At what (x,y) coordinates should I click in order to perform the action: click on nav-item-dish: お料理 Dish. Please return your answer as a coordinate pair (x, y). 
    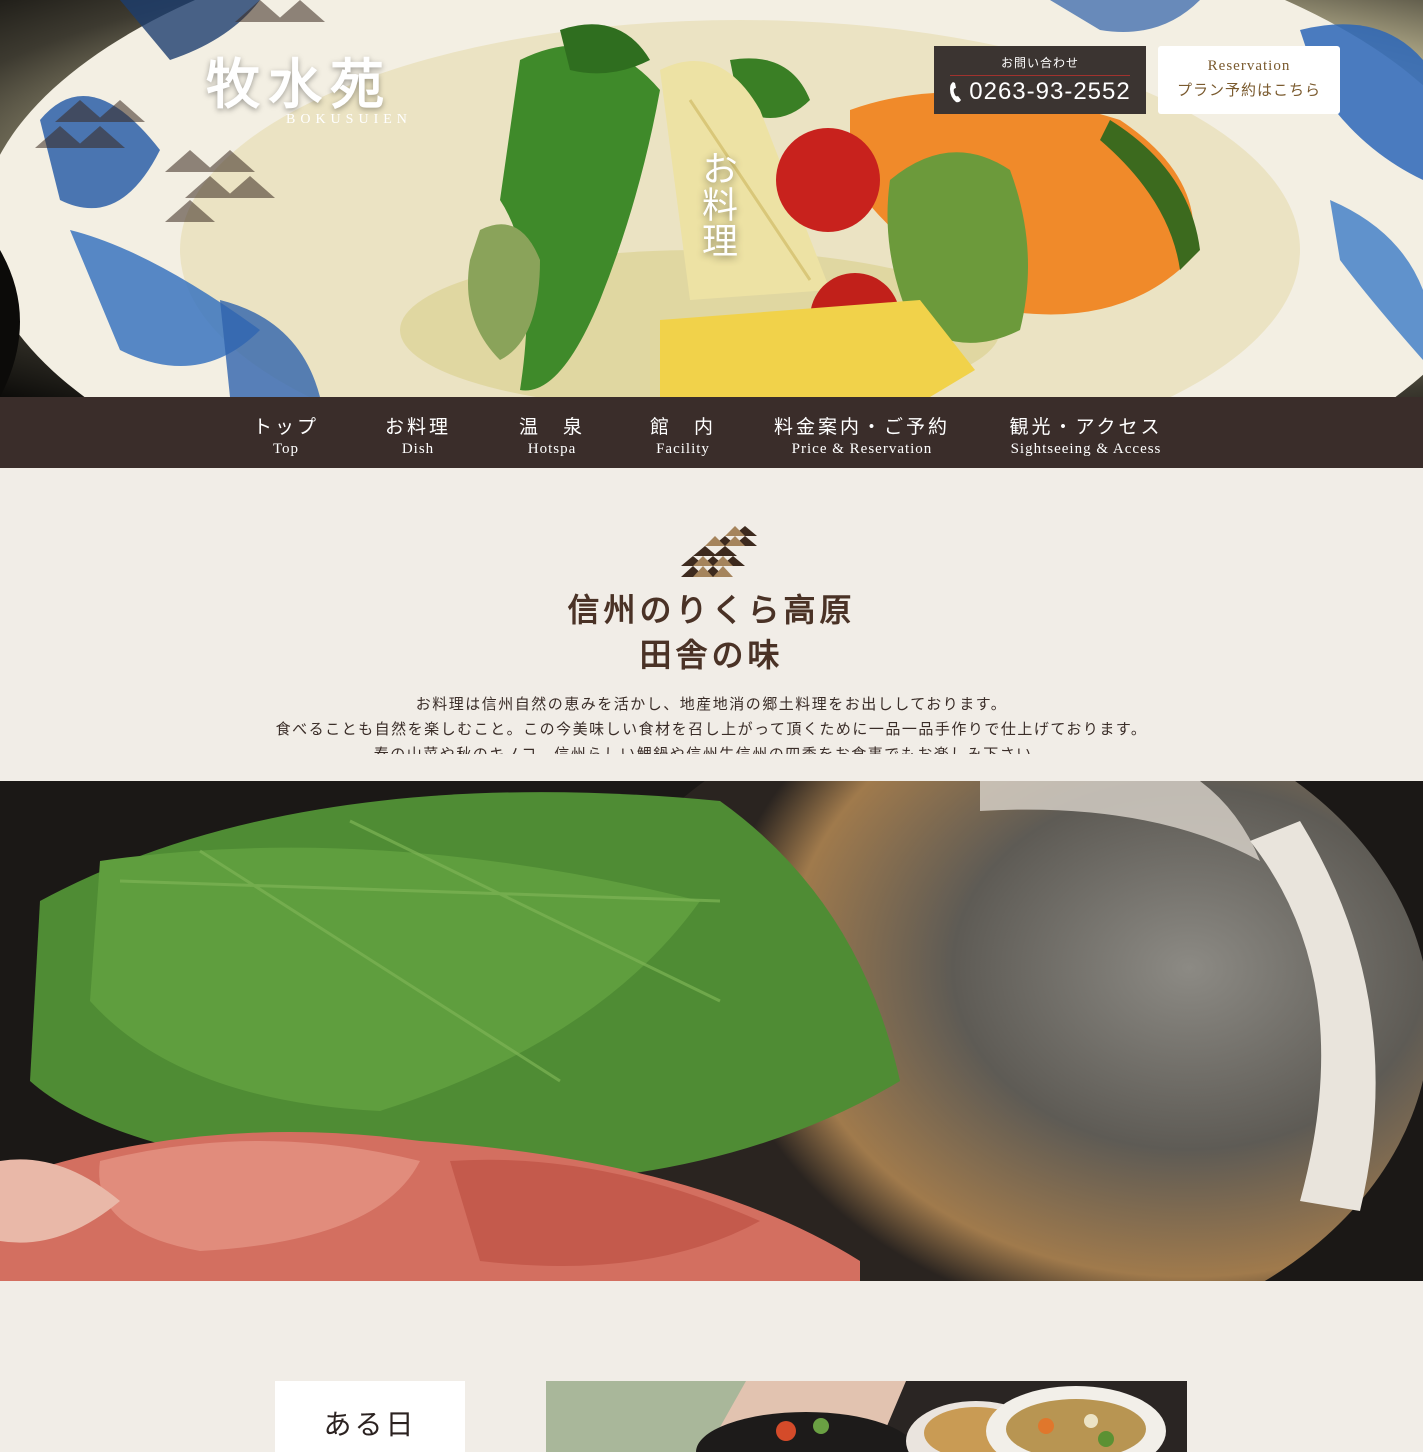
    Looking at the image, I should click on (418, 432).